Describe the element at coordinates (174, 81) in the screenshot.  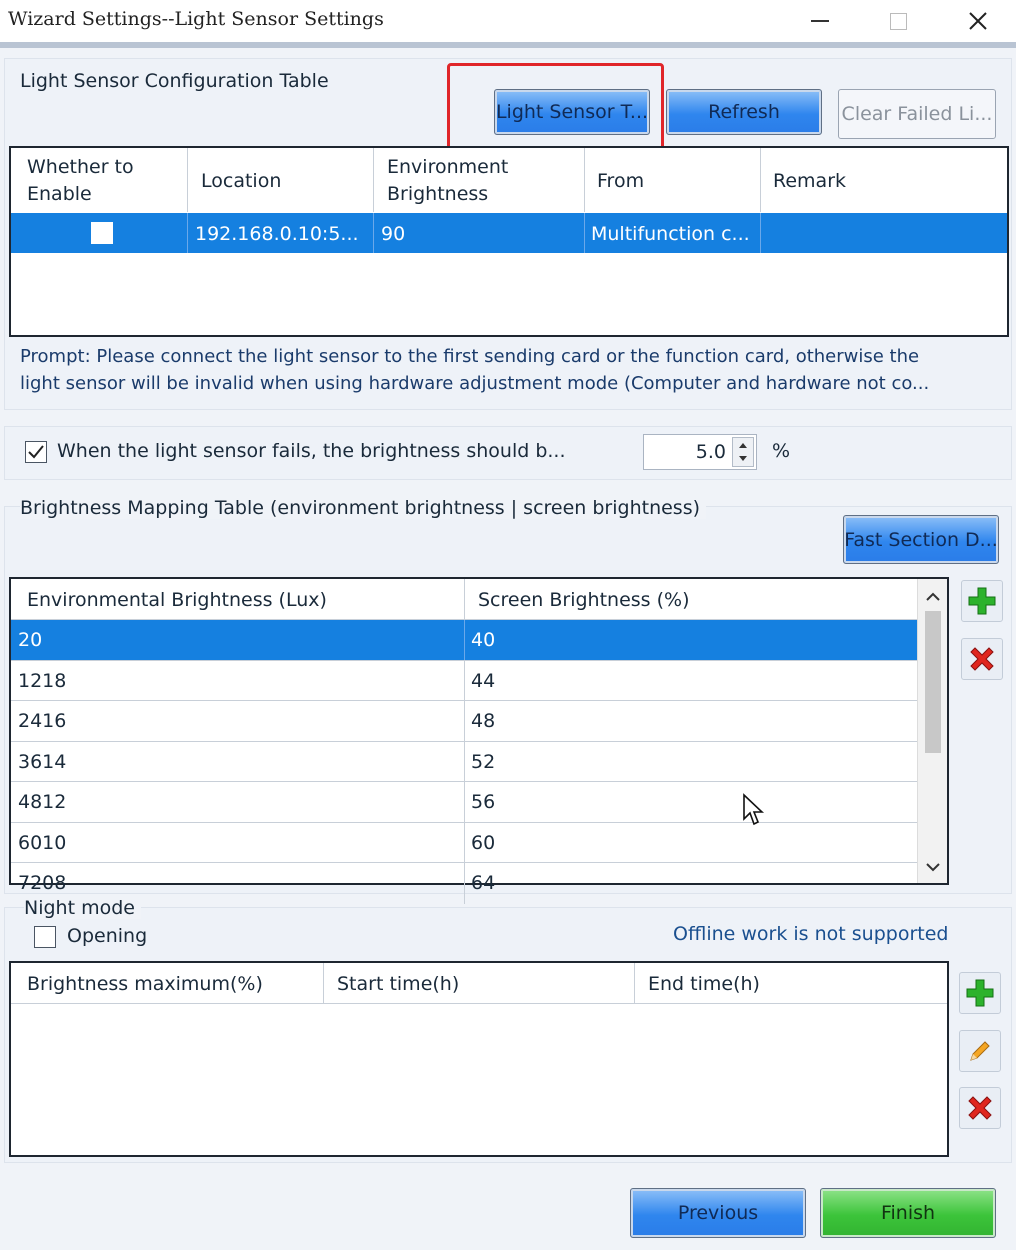
I see `config-section-title: Light Sensor Configuration Table` at that location.